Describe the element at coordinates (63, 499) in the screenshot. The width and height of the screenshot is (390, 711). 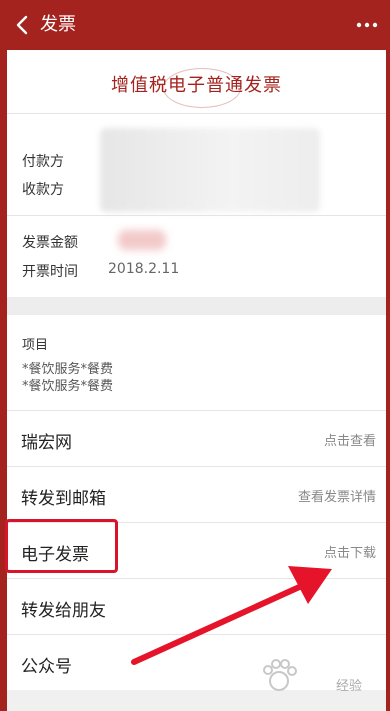
I see `row-label: 转发到邮箱` at that location.